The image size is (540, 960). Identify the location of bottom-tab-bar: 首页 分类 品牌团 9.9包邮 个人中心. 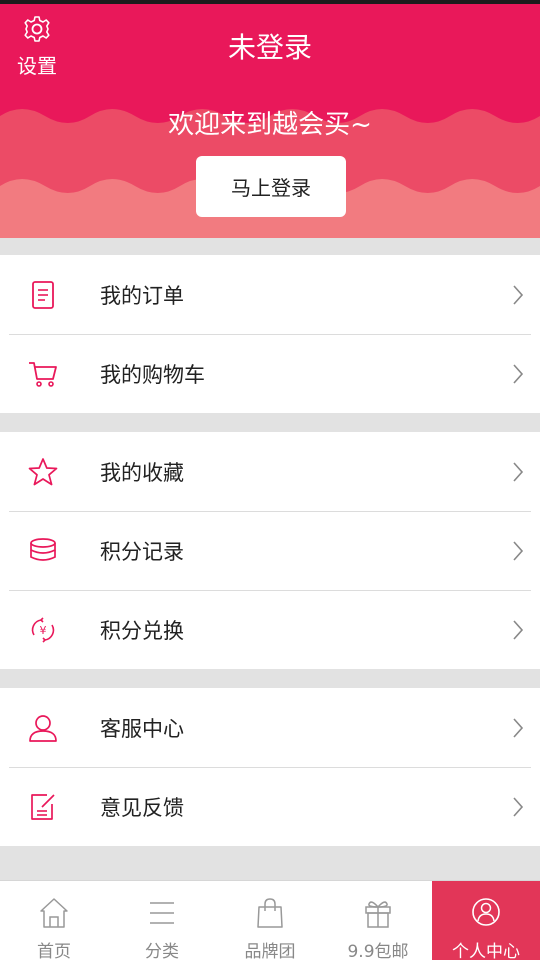
(270, 920).